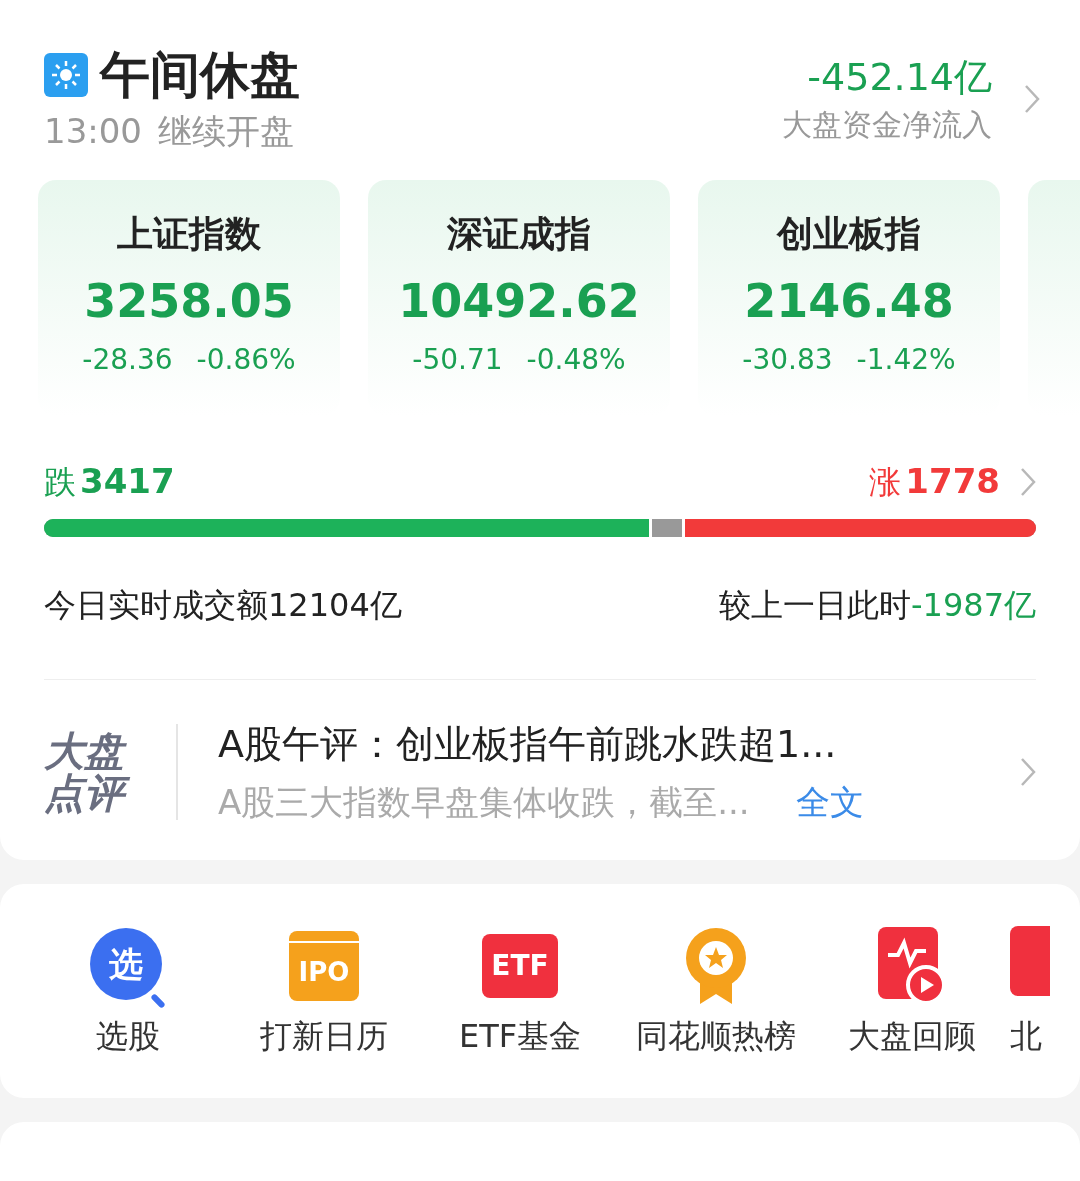 The width and height of the screenshot is (1080, 1181). What do you see at coordinates (520, 1036) in the screenshot?
I see `shortcut-label: ETF基金` at bounding box center [520, 1036].